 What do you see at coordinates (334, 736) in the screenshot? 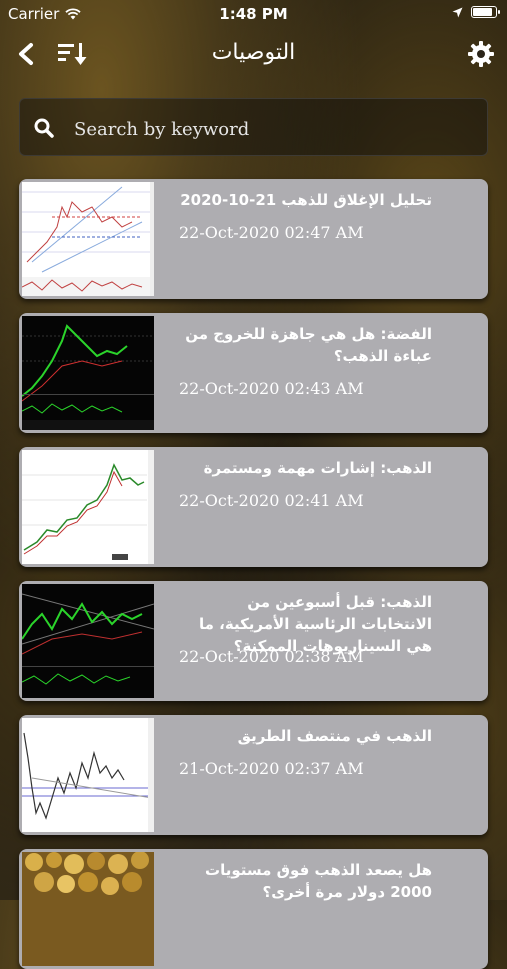
I see `article-title: الذهب في منتصف الطريق` at bounding box center [334, 736].